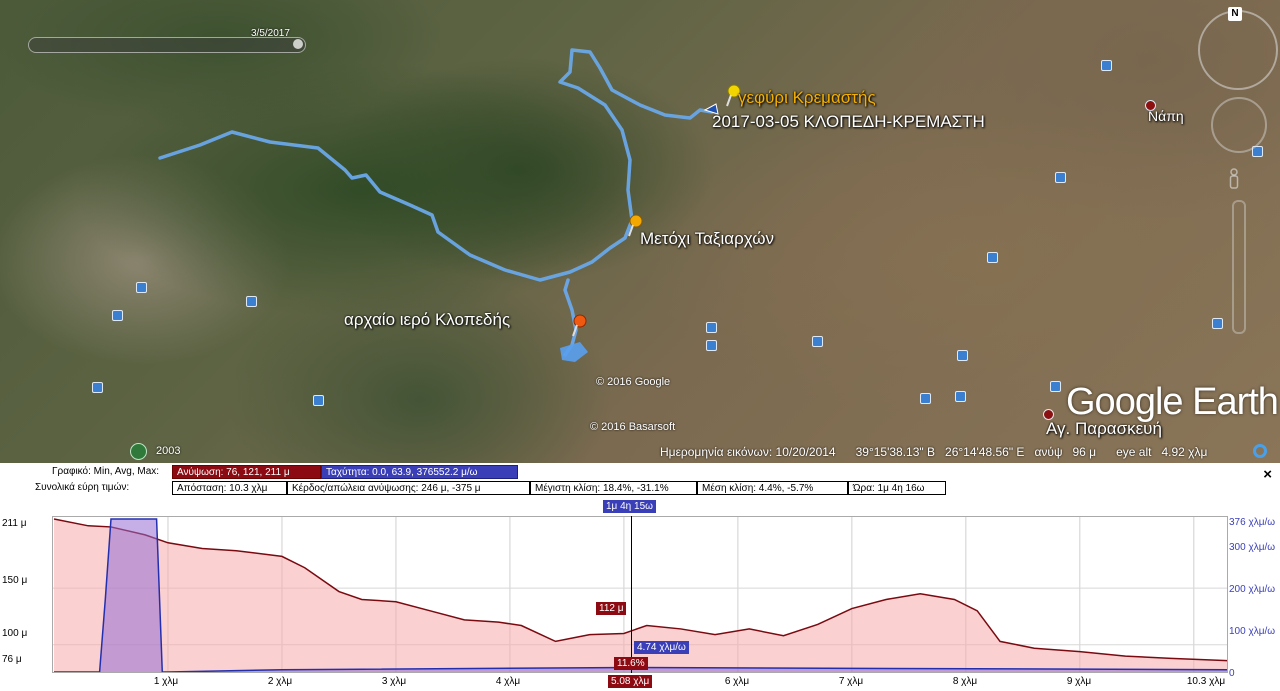 This screenshot has height=691, width=1280. Describe the element at coordinates (630, 681) in the screenshot. I see `cursor-distance-tag: 5.08 χλμ` at that location.